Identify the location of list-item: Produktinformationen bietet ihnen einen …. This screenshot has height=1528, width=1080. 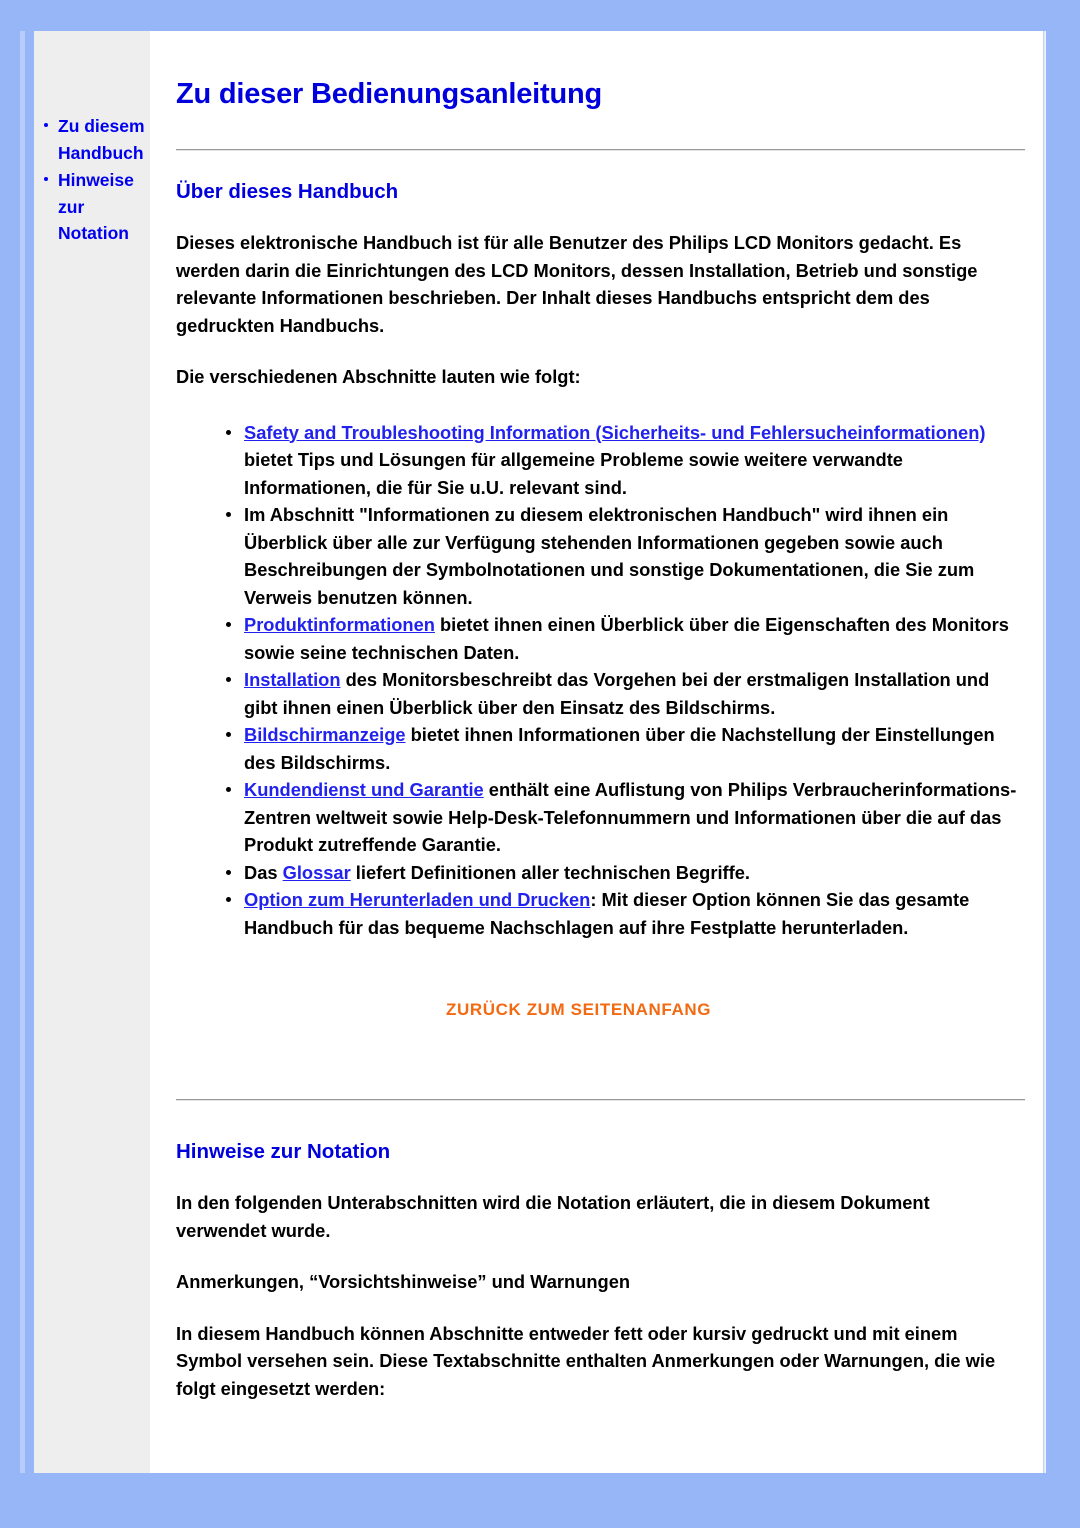
(600, 638).